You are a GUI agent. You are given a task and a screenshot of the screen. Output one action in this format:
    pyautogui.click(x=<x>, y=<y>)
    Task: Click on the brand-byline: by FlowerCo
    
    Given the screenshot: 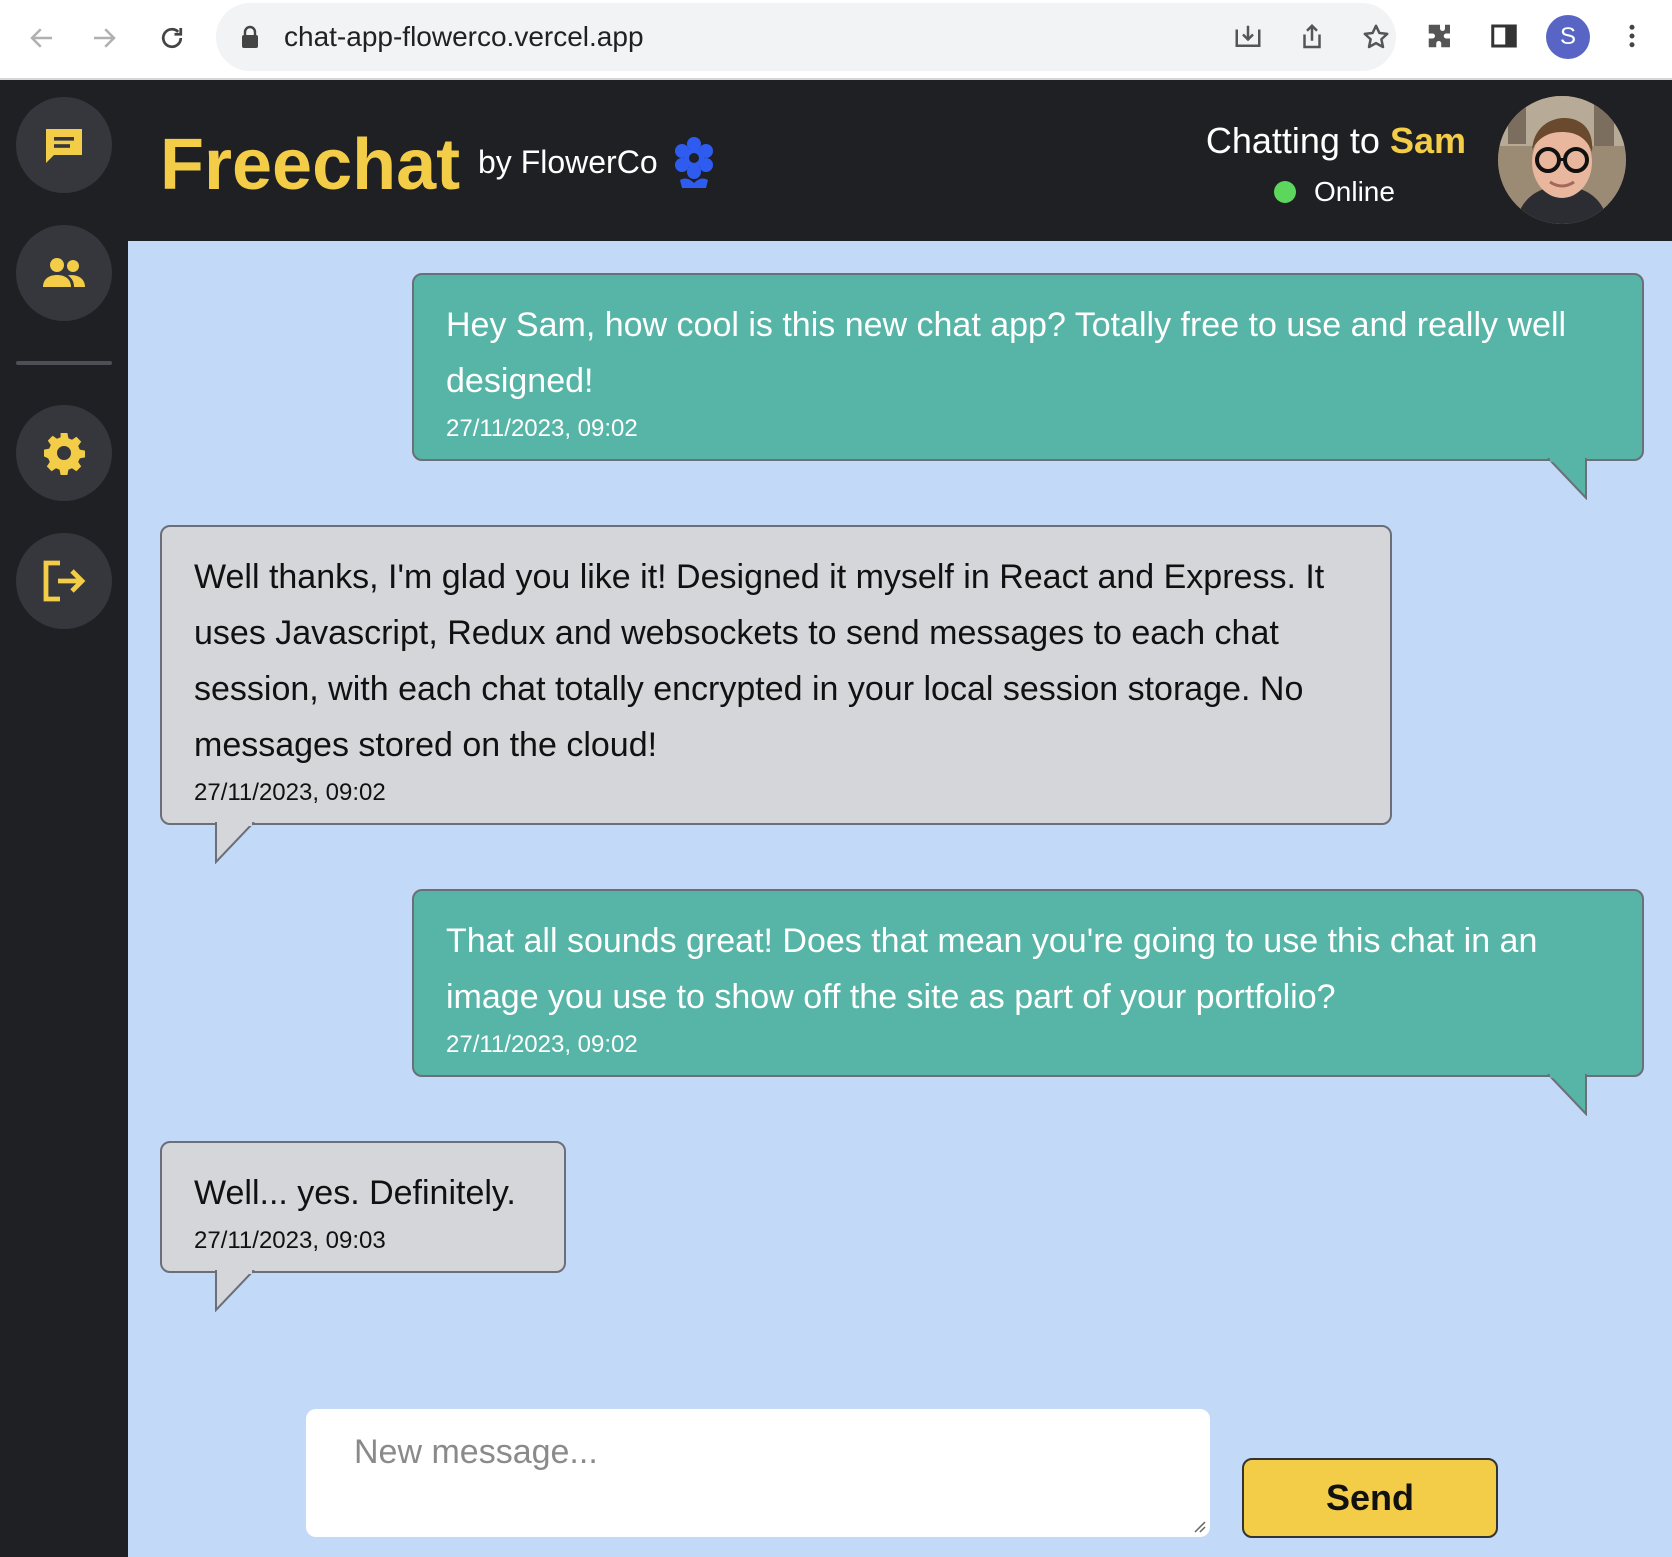 What is the action you would take?
    pyautogui.click(x=568, y=162)
    